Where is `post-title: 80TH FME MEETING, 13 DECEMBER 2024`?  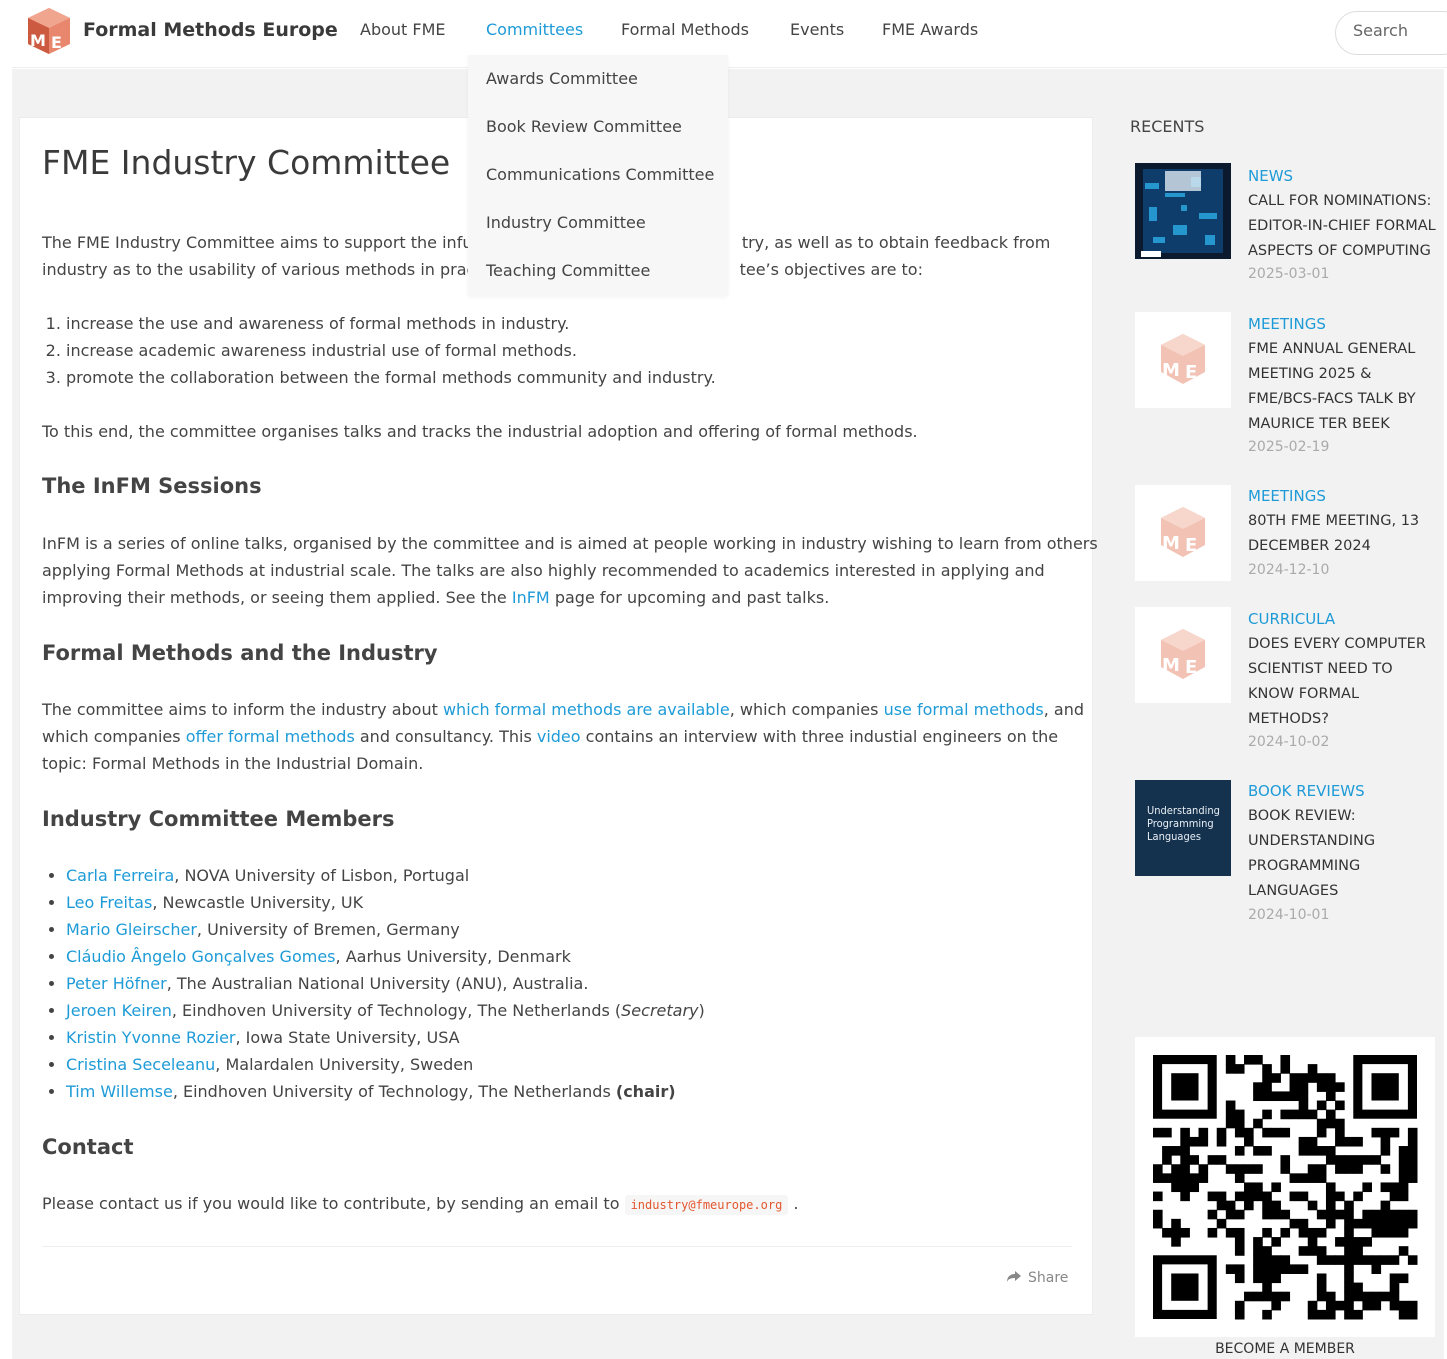
post-title: 80TH FME MEETING, 13 DECEMBER 2024 is located at coordinates (1345, 534).